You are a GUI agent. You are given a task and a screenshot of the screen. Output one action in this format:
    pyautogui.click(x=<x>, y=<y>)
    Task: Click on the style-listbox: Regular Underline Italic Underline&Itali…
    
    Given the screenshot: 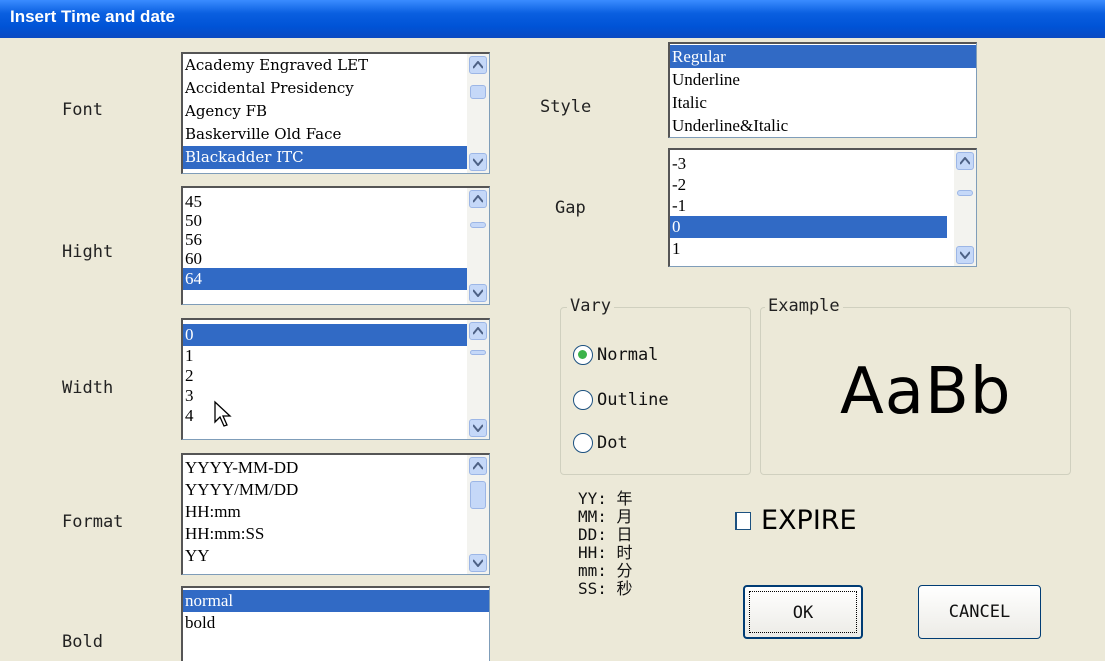 What is the action you would take?
    pyautogui.click(x=822, y=90)
    